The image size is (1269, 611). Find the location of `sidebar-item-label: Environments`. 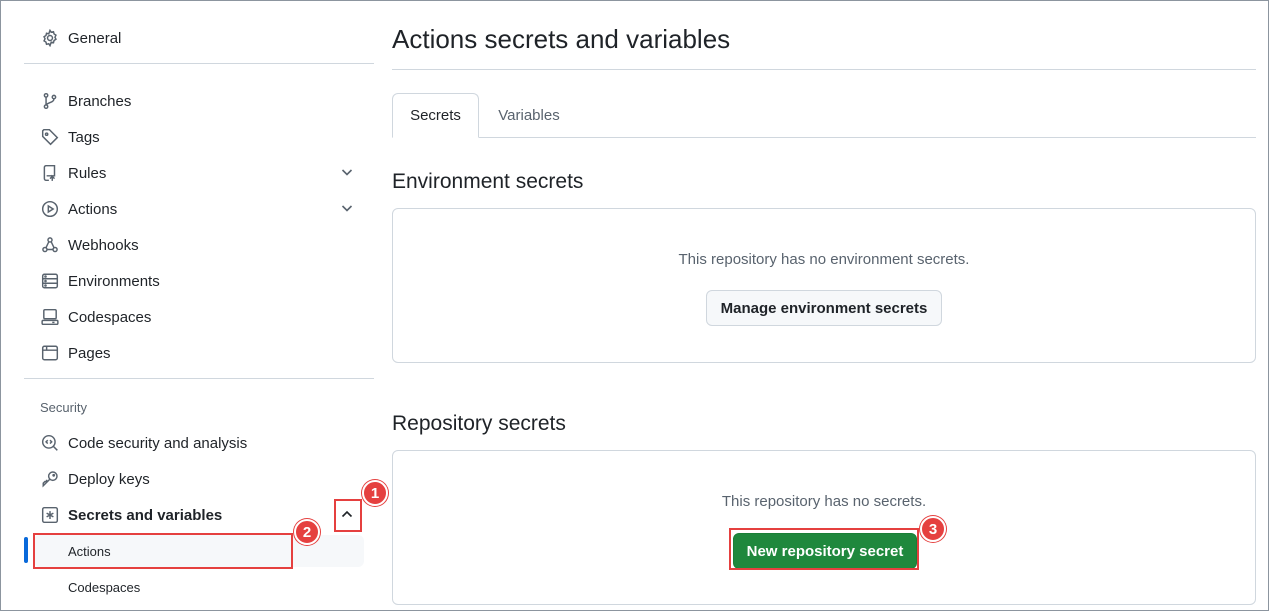

sidebar-item-label: Environments is located at coordinates (114, 281).